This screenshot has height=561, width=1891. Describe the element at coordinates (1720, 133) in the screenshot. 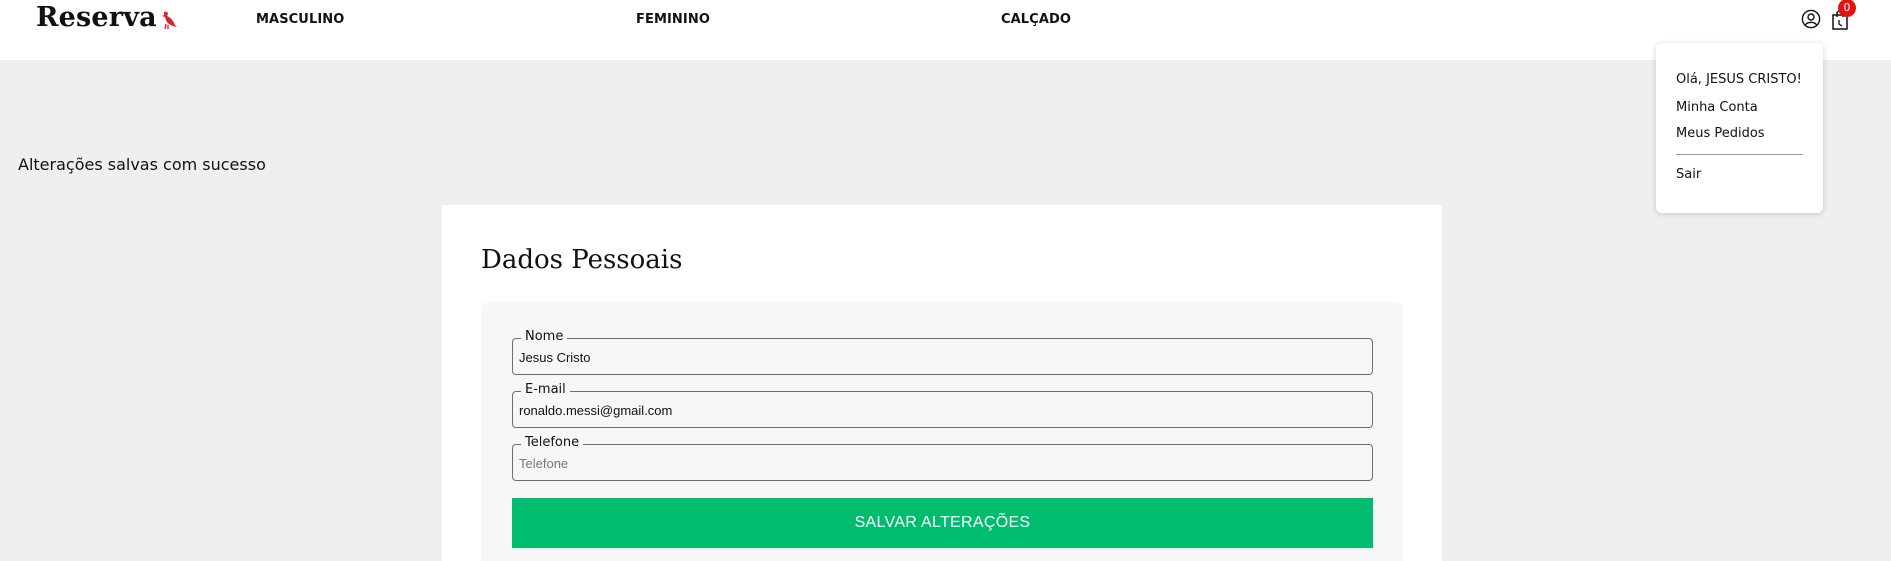

I see `menu-item-meus-pedidos: Meus Pedidos` at that location.